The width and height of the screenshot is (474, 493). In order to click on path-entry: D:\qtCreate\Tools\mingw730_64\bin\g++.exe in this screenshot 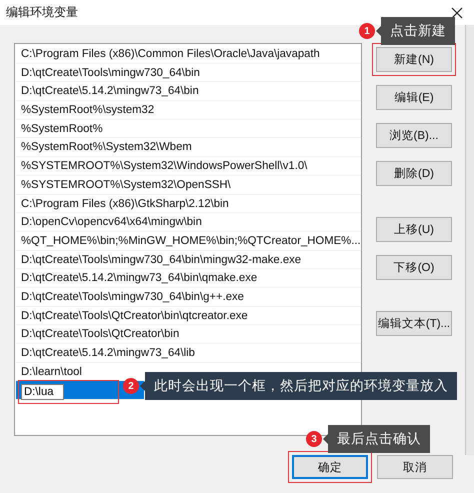, I will do `click(188, 297)`.